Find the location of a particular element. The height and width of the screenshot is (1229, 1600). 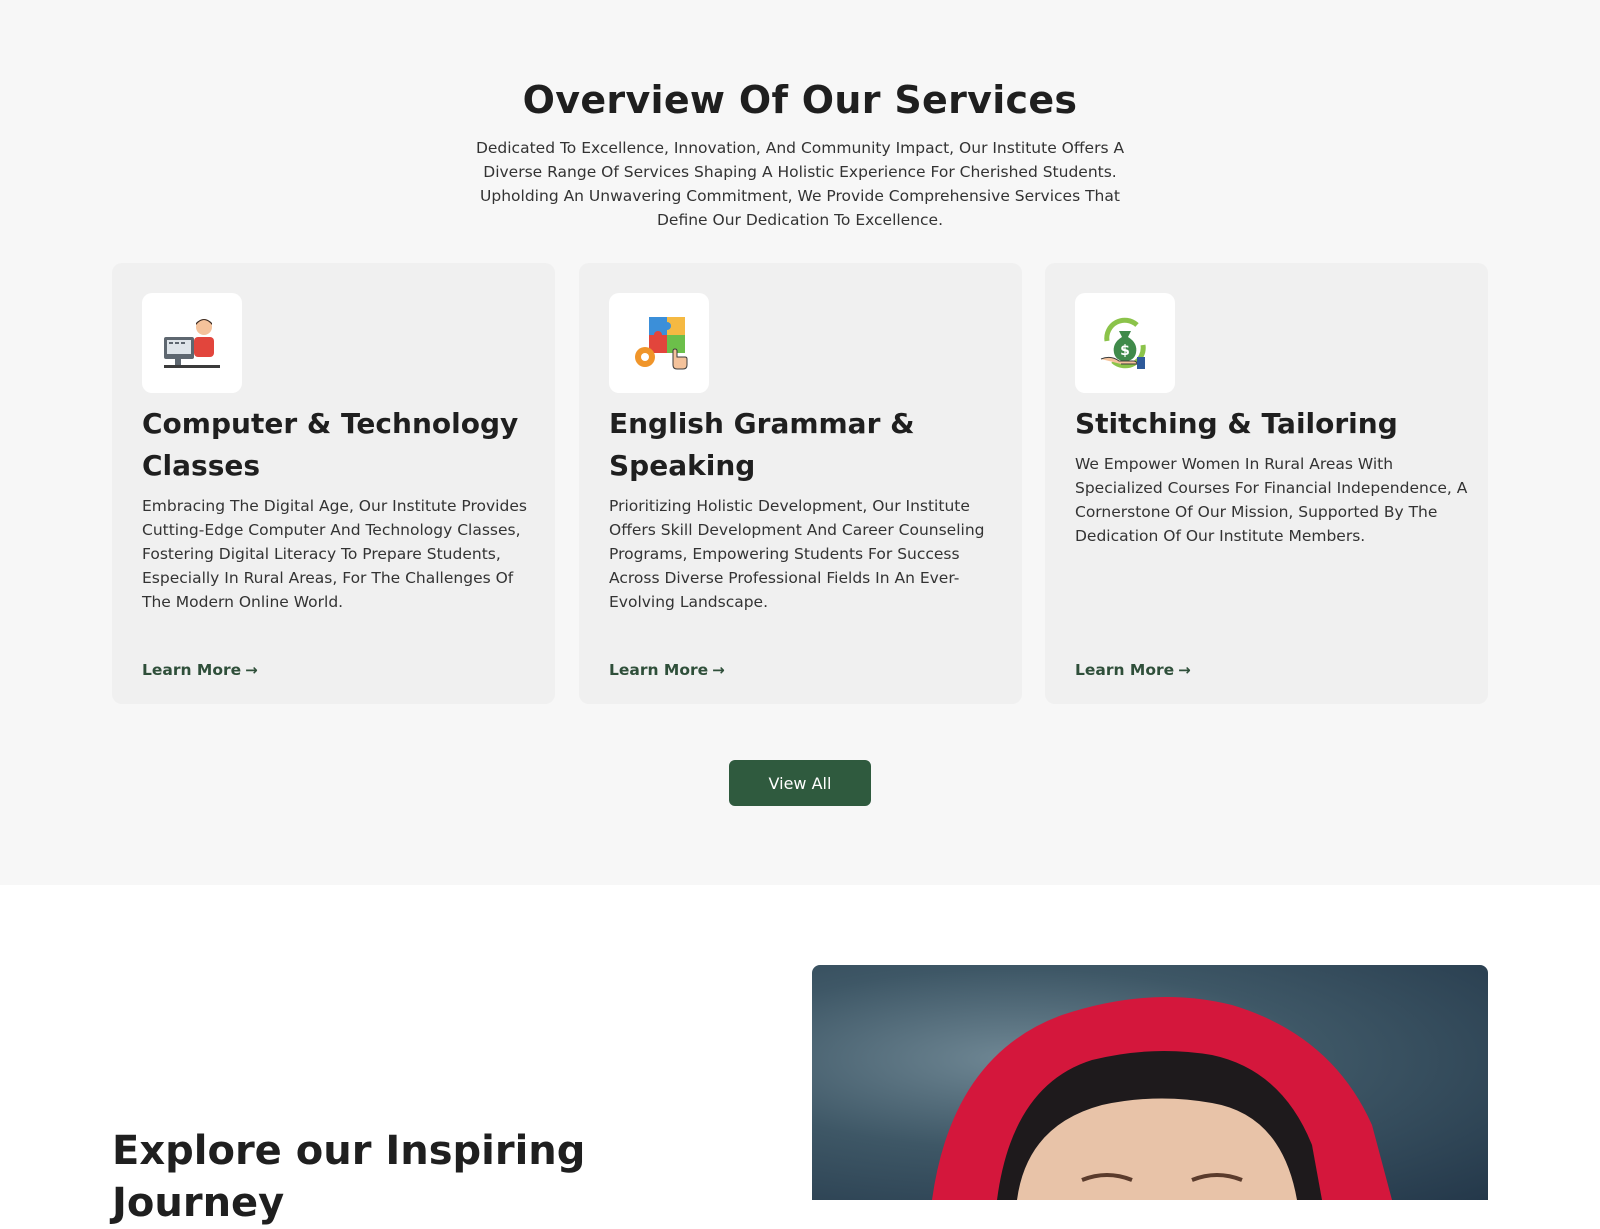

journey-title: Explore our Inspiring Journey is located at coordinates (349, 1177).